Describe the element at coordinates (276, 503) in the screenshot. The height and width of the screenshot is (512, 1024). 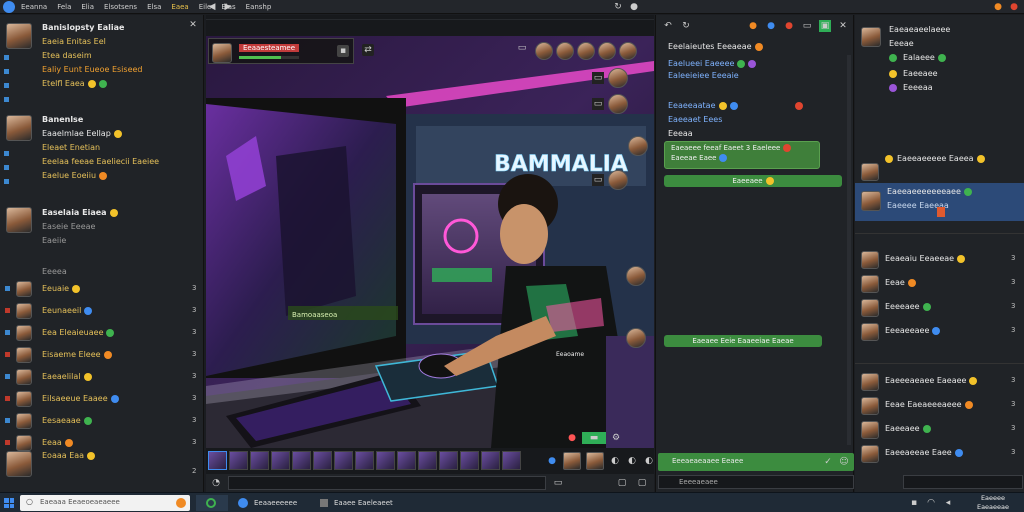
I see `taskbar-app: Eeaaeeeeee` at that location.